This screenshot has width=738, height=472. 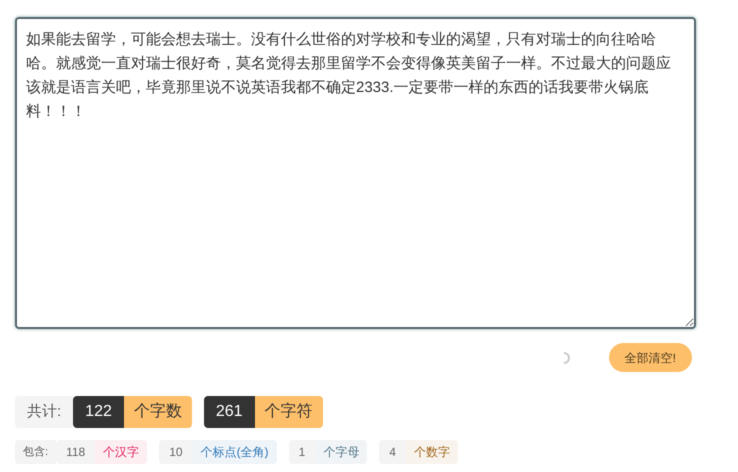 What do you see at coordinates (229, 412) in the screenshot?
I see `count-value: 261` at bounding box center [229, 412].